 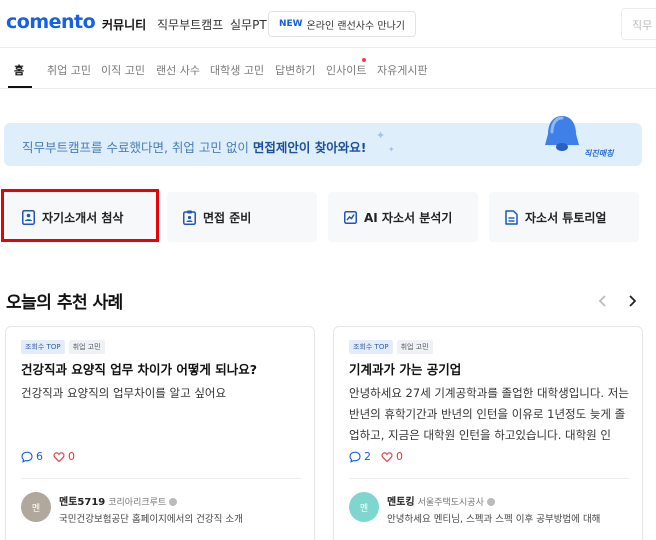 I want to click on comment-count: 2, so click(x=360, y=456).